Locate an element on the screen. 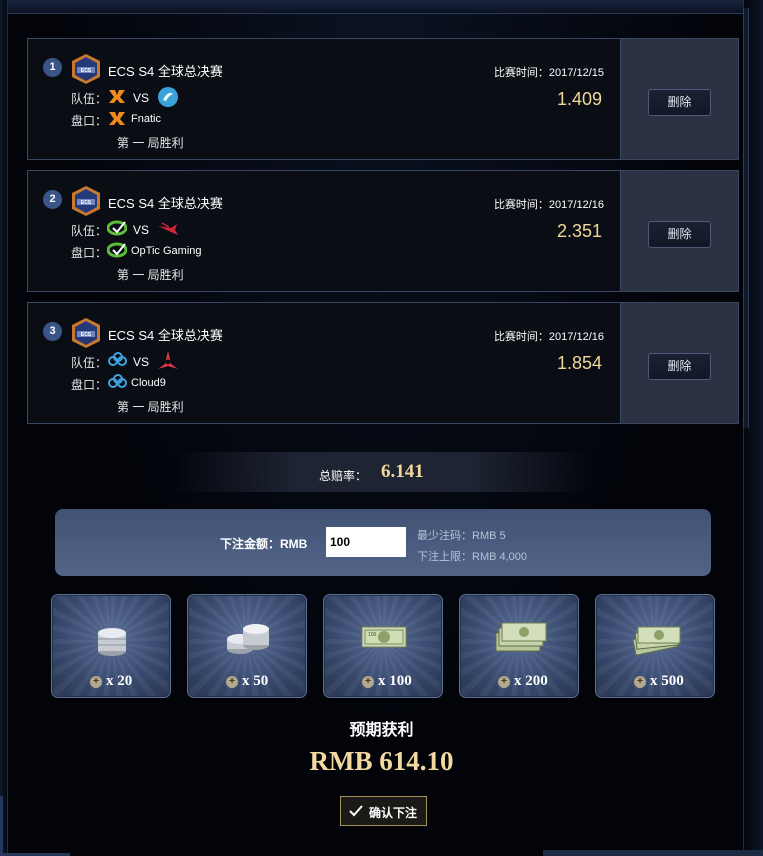 This screenshot has height=856, width=763. chip-button-100: 100 + x 100 is located at coordinates (383, 646).